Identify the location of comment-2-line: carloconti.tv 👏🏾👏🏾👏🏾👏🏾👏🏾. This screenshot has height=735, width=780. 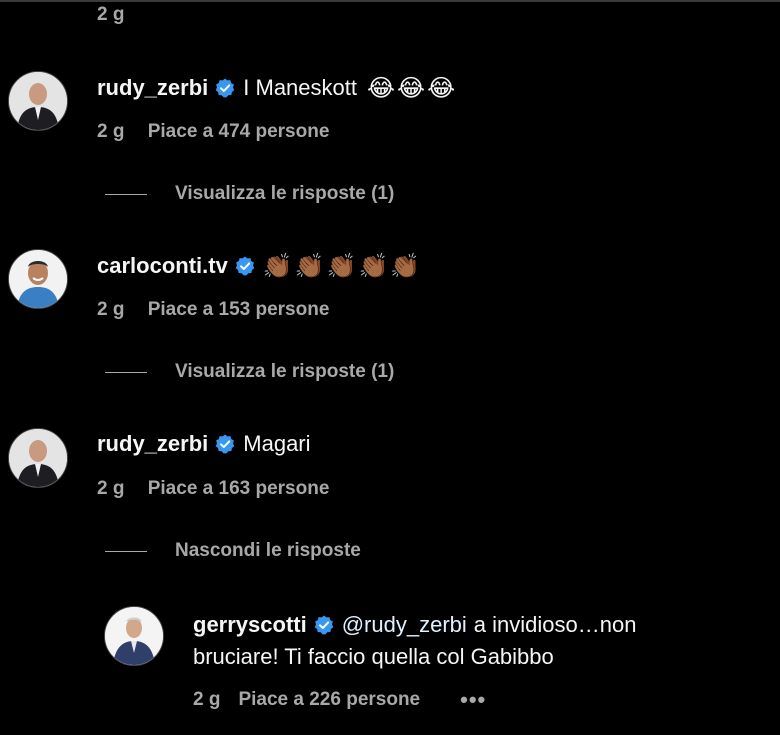
(259, 266).